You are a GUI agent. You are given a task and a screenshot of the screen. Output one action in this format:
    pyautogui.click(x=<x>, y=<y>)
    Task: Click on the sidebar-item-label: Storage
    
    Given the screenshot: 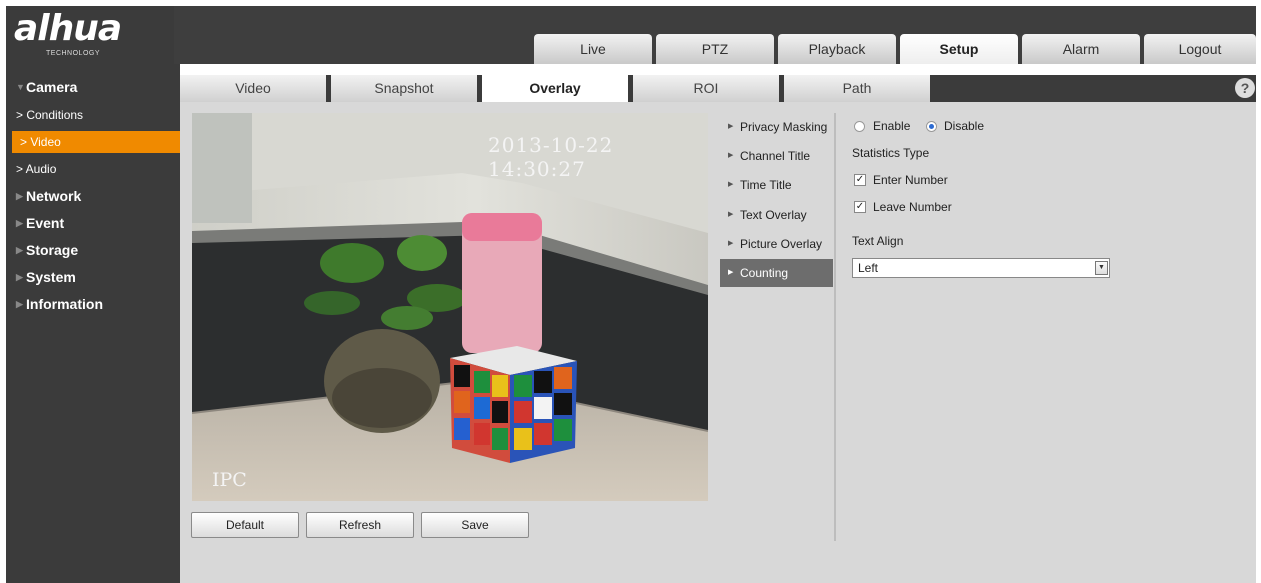 What is the action you would take?
    pyautogui.click(x=52, y=250)
    